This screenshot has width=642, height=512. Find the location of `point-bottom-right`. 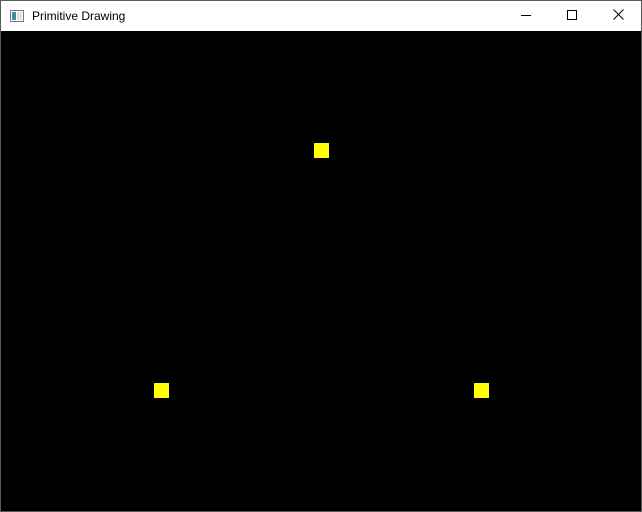

point-bottom-right is located at coordinates (481, 390).